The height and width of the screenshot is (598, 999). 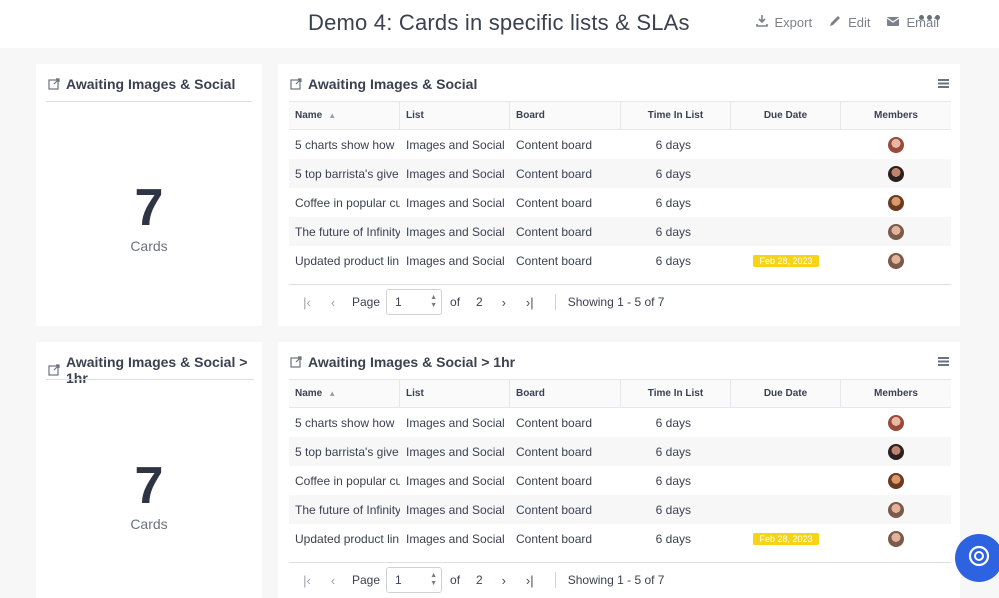 I want to click on table-title-text: Awaiting Images & Social > 1hr, so click(x=412, y=362).